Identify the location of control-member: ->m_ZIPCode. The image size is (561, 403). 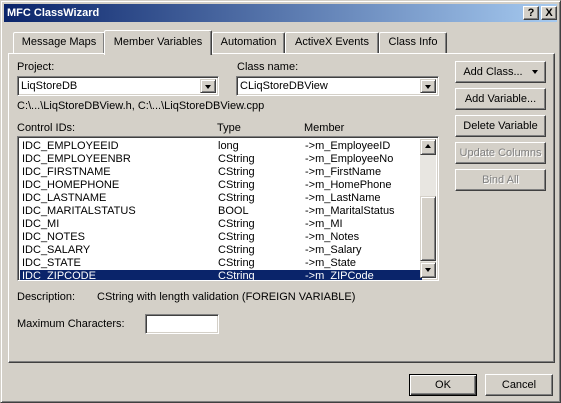
(339, 275).